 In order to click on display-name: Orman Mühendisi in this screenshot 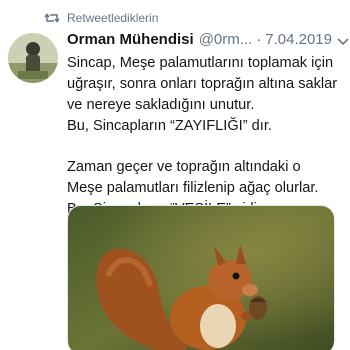, I will do `click(130, 40)`.